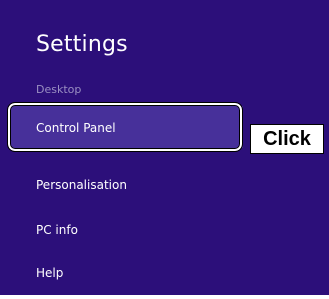 The height and width of the screenshot is (299, 329). Describe the element at coordinates (125, 127) in the screenshot. I see `click-target-outline` at that location.